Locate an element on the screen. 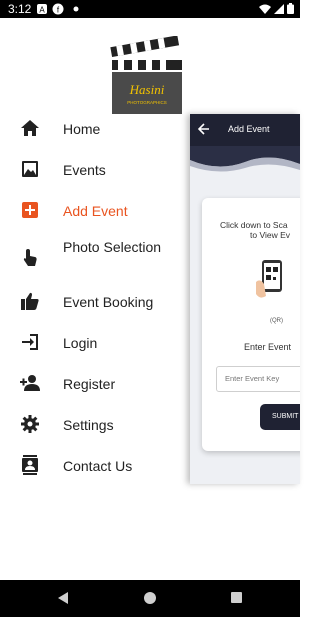 Image resolution: width=320 pixels, height=617 pixels. menu-item-label: Event Booking is located at coordinates (108, 302).